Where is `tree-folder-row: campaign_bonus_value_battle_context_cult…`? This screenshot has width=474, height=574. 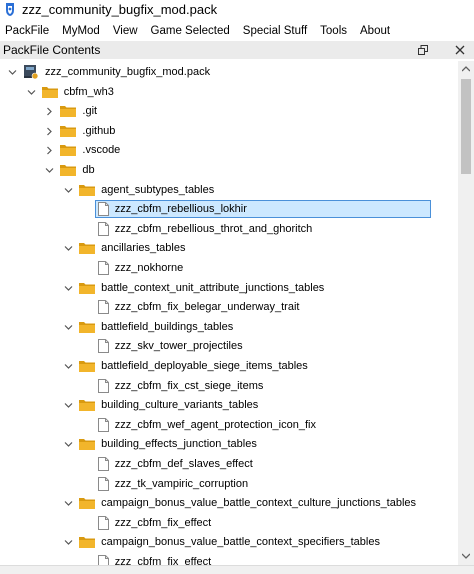
tree-folder-row: campaign_bonus_value_battle_context_cult… is located at coordinates (229, 503).